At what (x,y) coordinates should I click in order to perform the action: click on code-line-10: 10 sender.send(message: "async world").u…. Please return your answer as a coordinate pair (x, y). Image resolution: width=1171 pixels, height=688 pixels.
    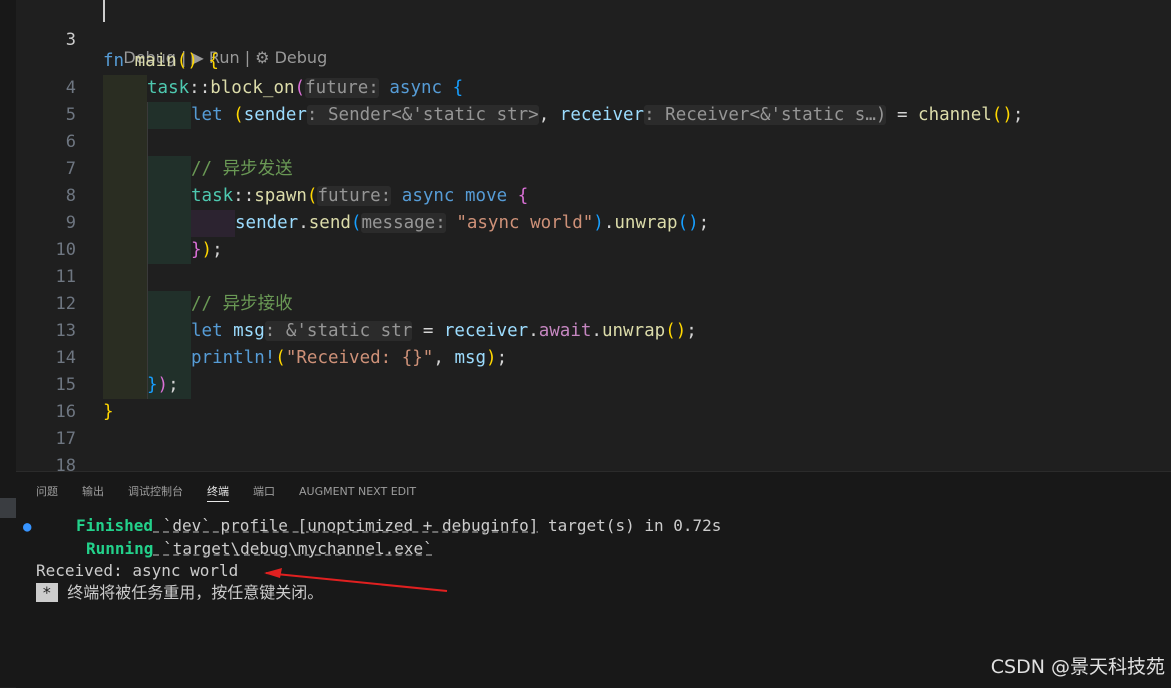
    Looking at the image, I should click on (593, 235).